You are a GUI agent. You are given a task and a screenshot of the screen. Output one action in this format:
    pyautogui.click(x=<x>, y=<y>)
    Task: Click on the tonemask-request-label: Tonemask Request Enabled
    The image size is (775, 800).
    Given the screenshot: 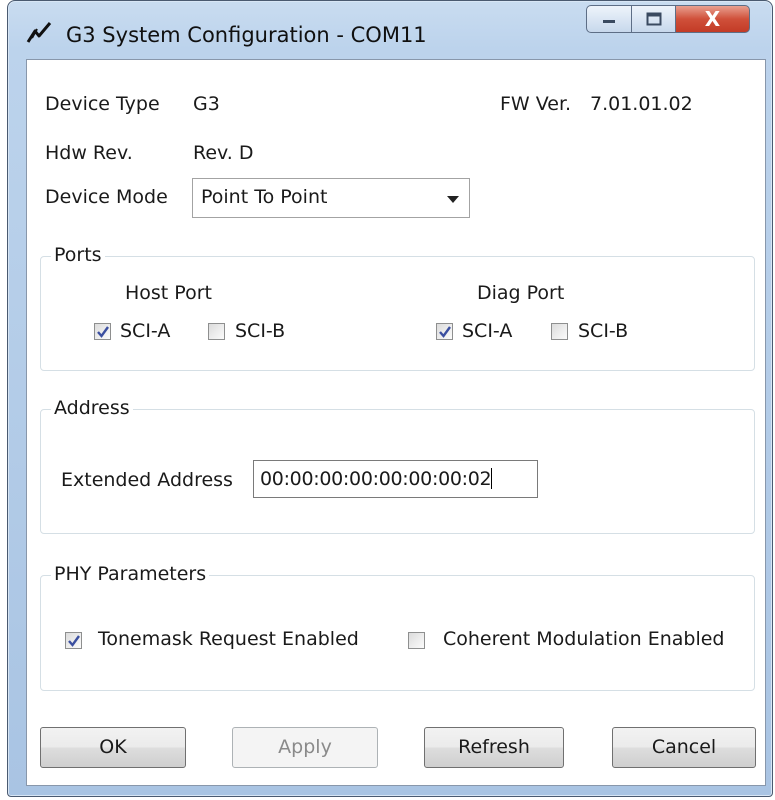 What is the action you would take?
    pyautogui.click(x=228, y=639)
    